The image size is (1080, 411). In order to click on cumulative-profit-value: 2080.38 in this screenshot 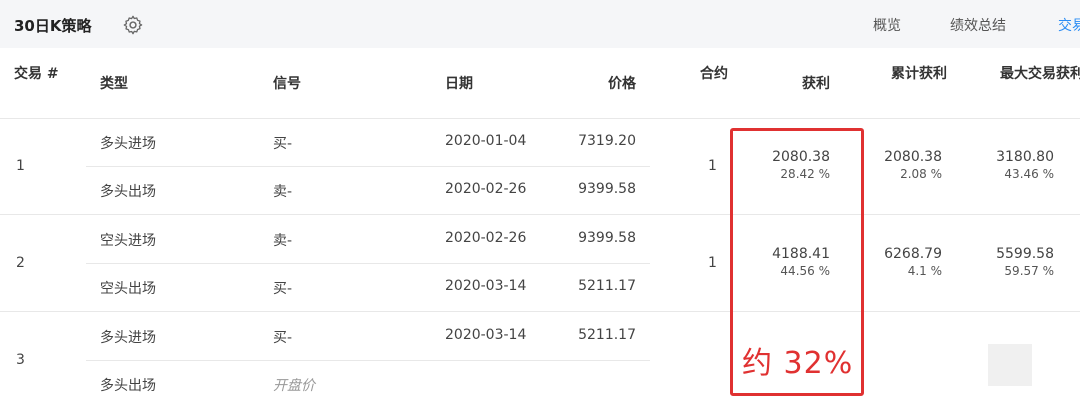, I will do `click(913, 157)`.